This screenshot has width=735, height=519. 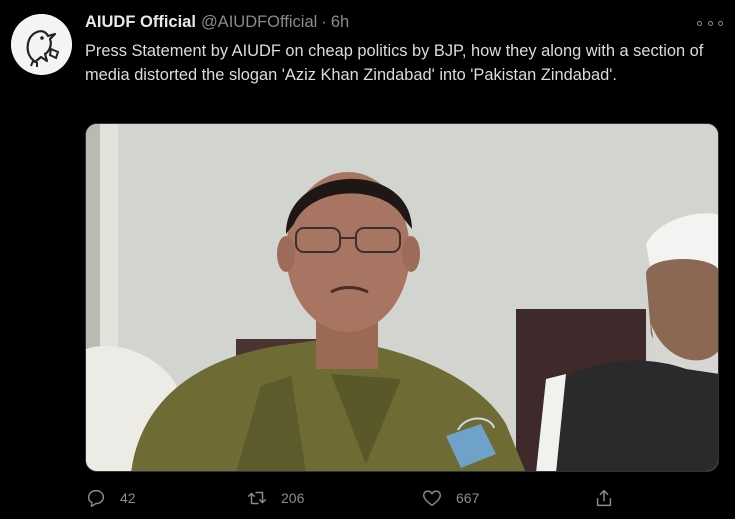 I want to click on share-icon, so click(x=604, y=498).